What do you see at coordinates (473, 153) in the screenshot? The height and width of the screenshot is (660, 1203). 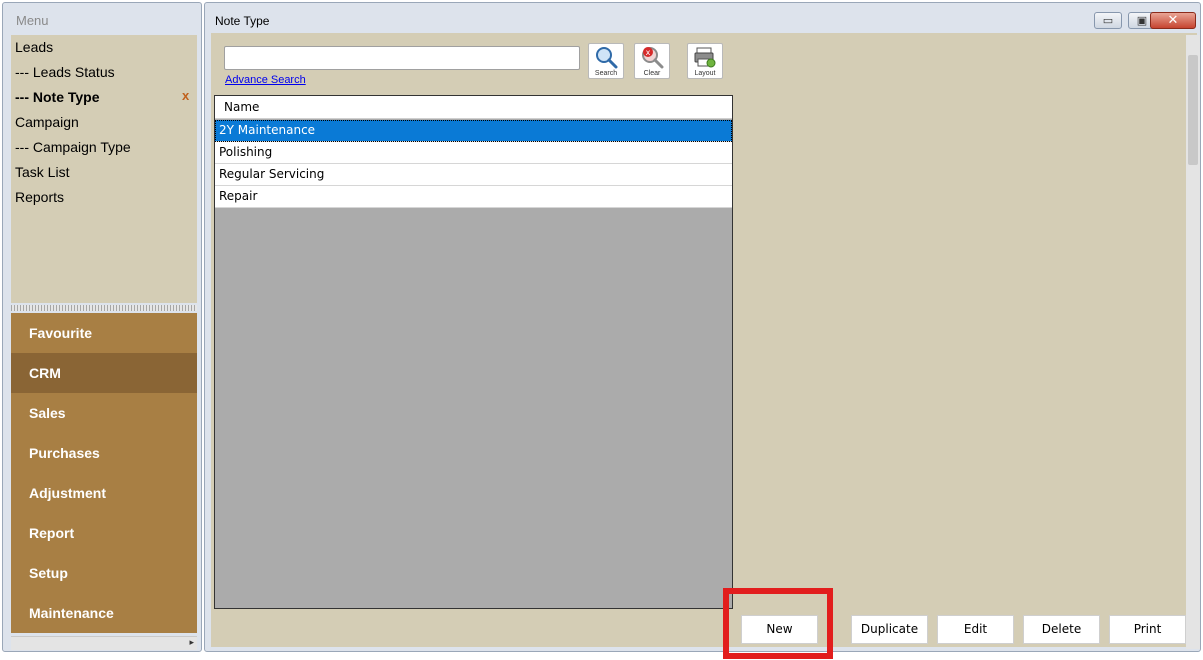 I see `table-row: Polishing` at bounding box center [473, 153].